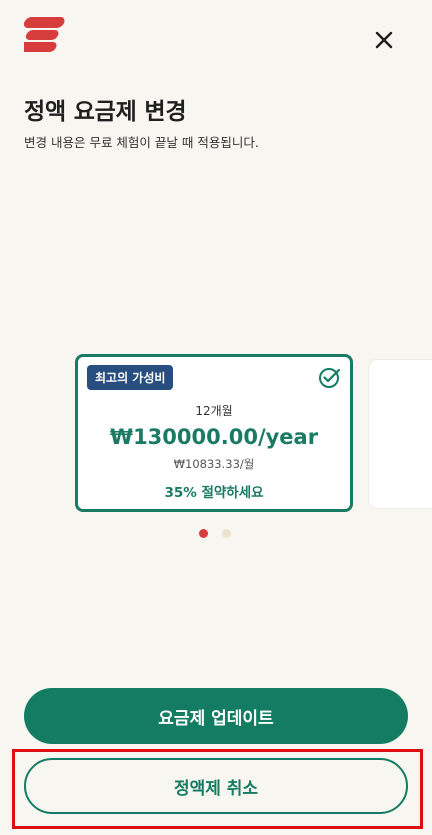 Image resolution: width=432 pixels, height=835 pixels. What do you see at coordinates (216, 716) in the screenshot?
I see `update-plan-button: 요금제 업데이트` at bounding box center [216, 716].